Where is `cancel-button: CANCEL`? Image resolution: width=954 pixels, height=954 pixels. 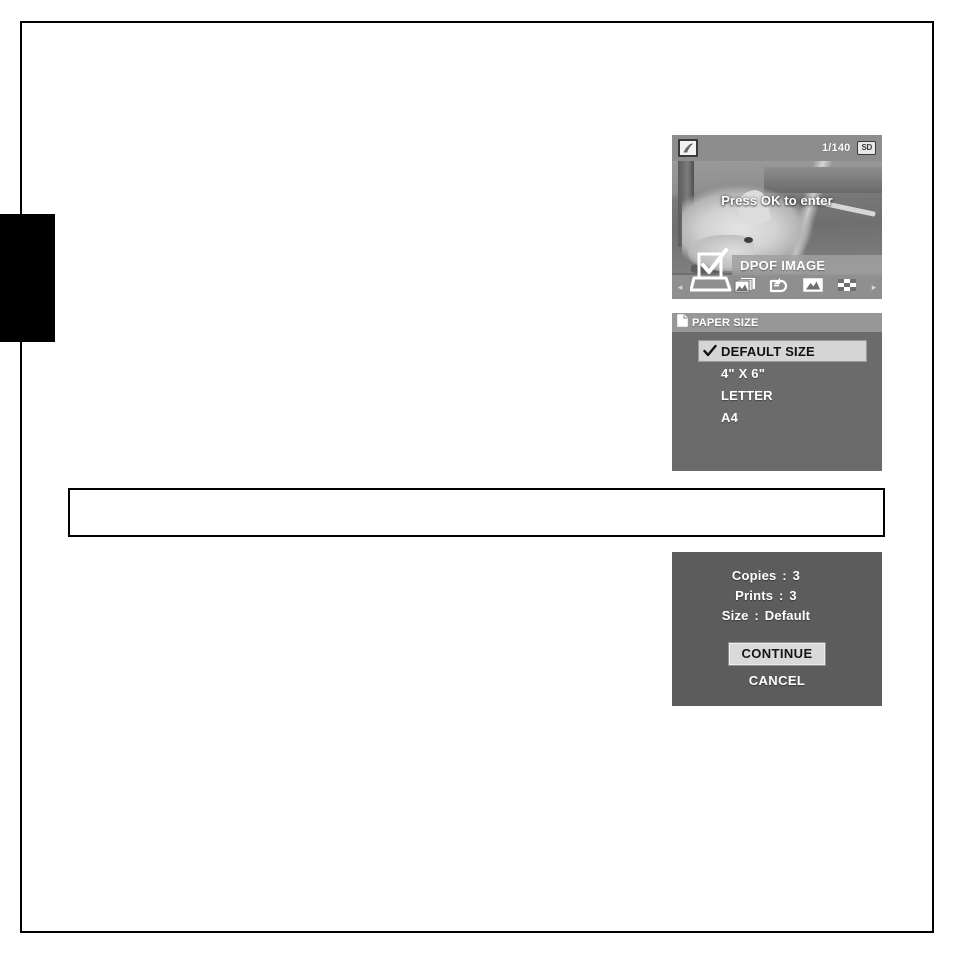
cancel-button: CANCEL is located at coordinates (777, 680).